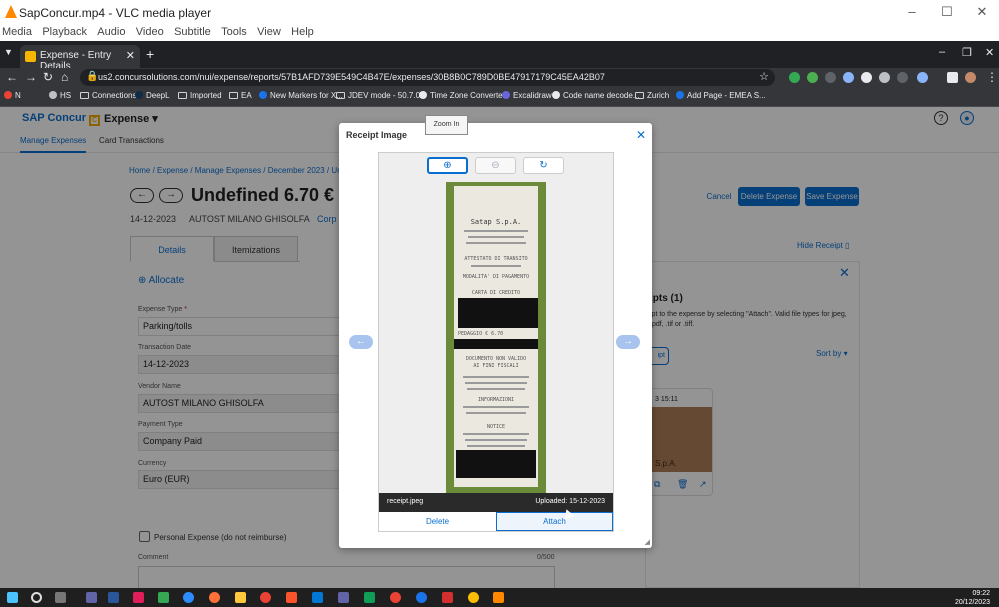 The width and height of the screenshot is (999, 607). What do you see at coordinates (952, 77) in the screenshot?
I see `side-panel-icon` at bounding box center [952, 77].